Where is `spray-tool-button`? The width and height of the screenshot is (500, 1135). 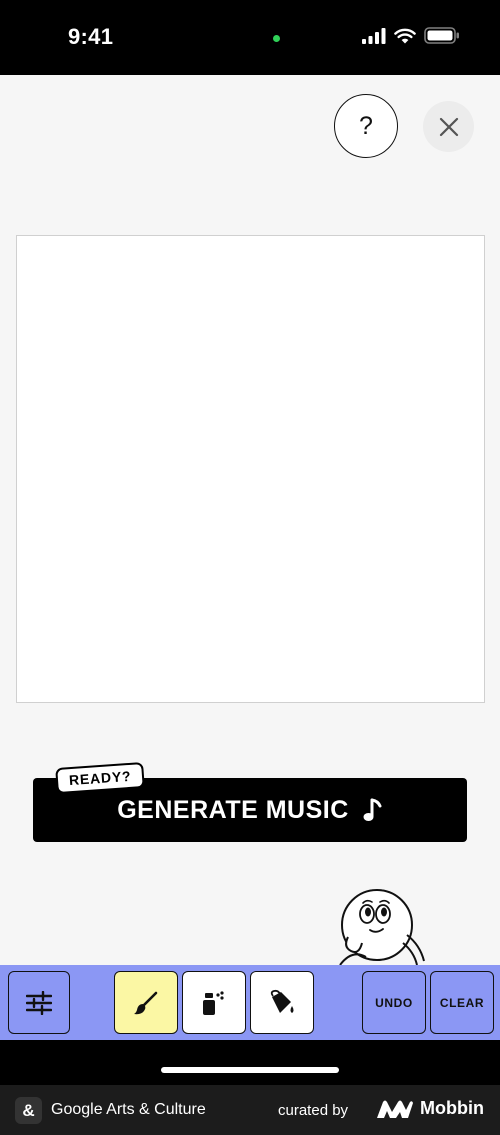
spray-tool-button is located at coordinates (214, 1002).